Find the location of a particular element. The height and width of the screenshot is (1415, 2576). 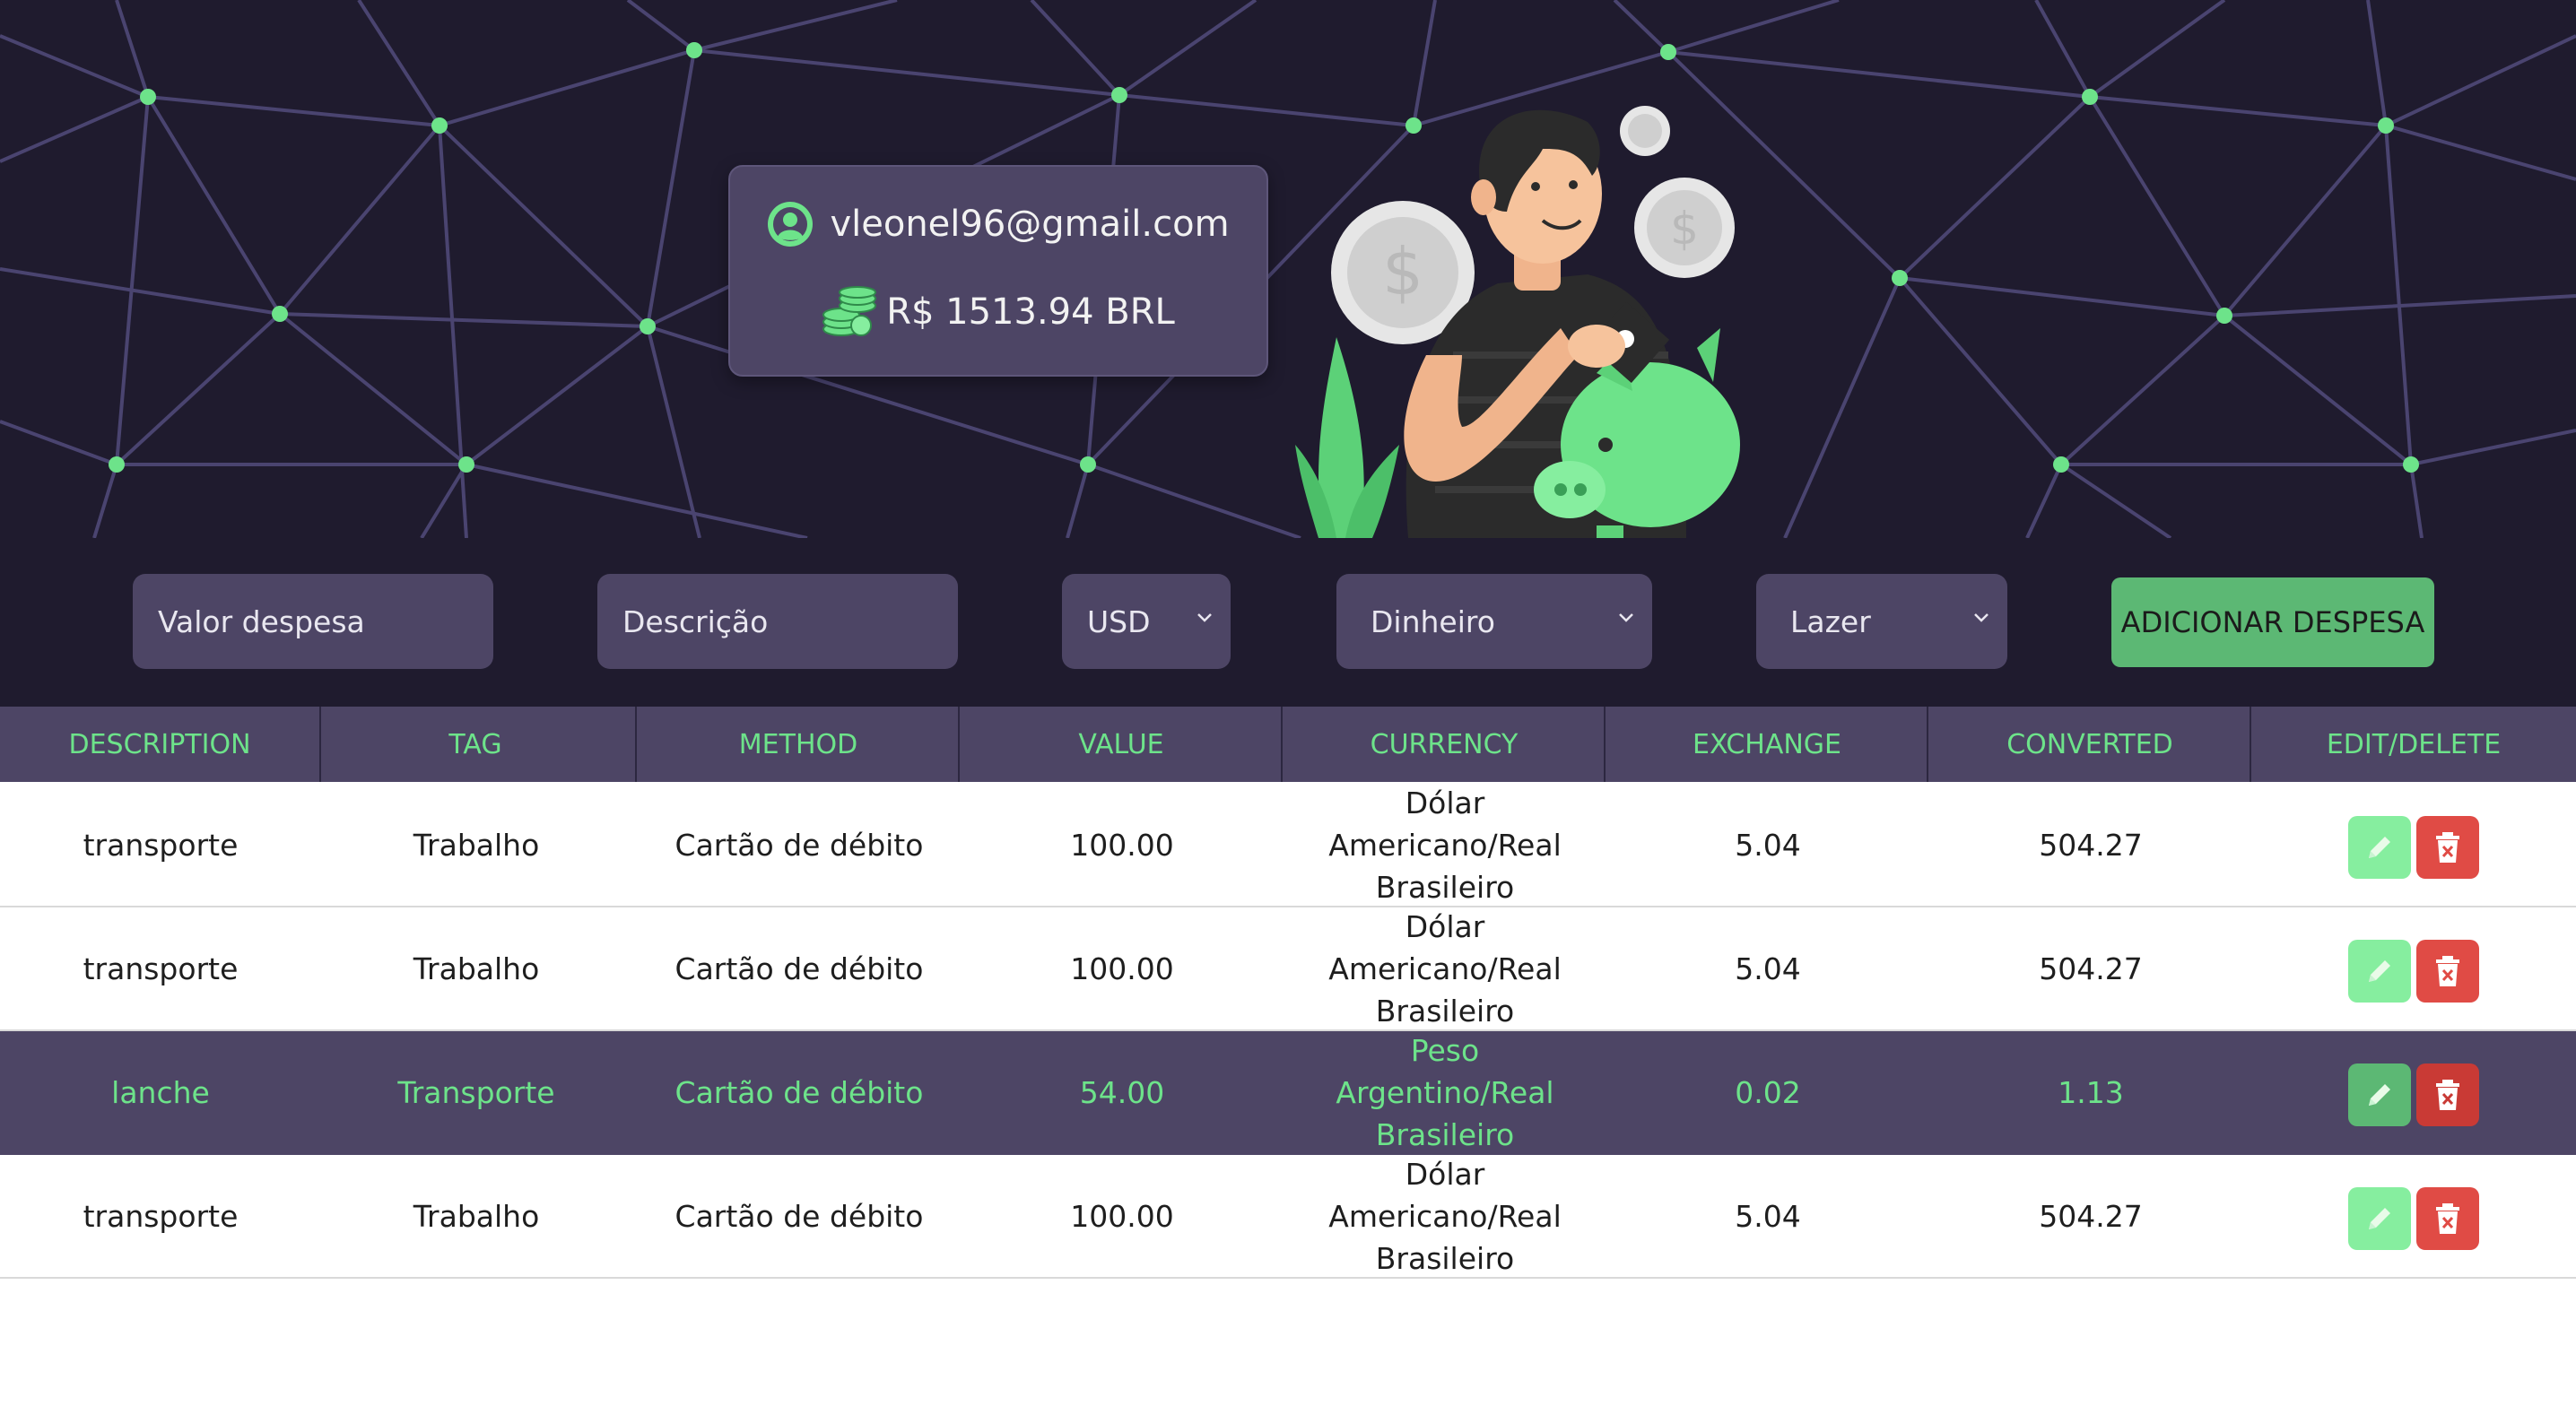

column-header-converted: CONVERTED is located at coordinates (2090, 744).